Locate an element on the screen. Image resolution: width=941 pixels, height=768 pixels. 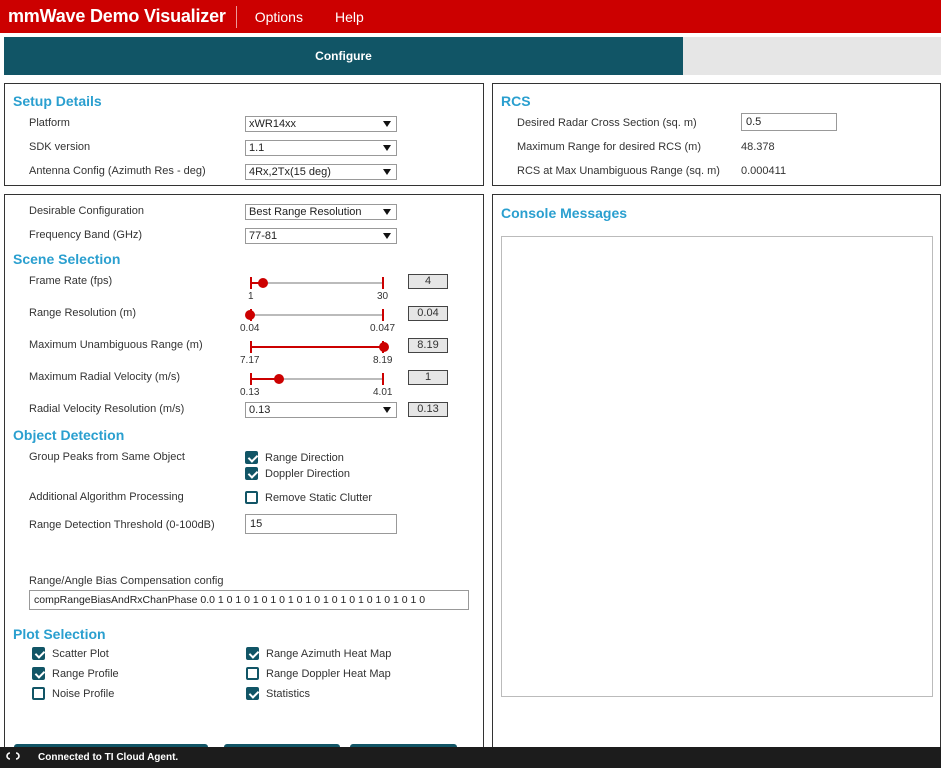
doppler-direction-checkbox is located at coordinates (251, 473).